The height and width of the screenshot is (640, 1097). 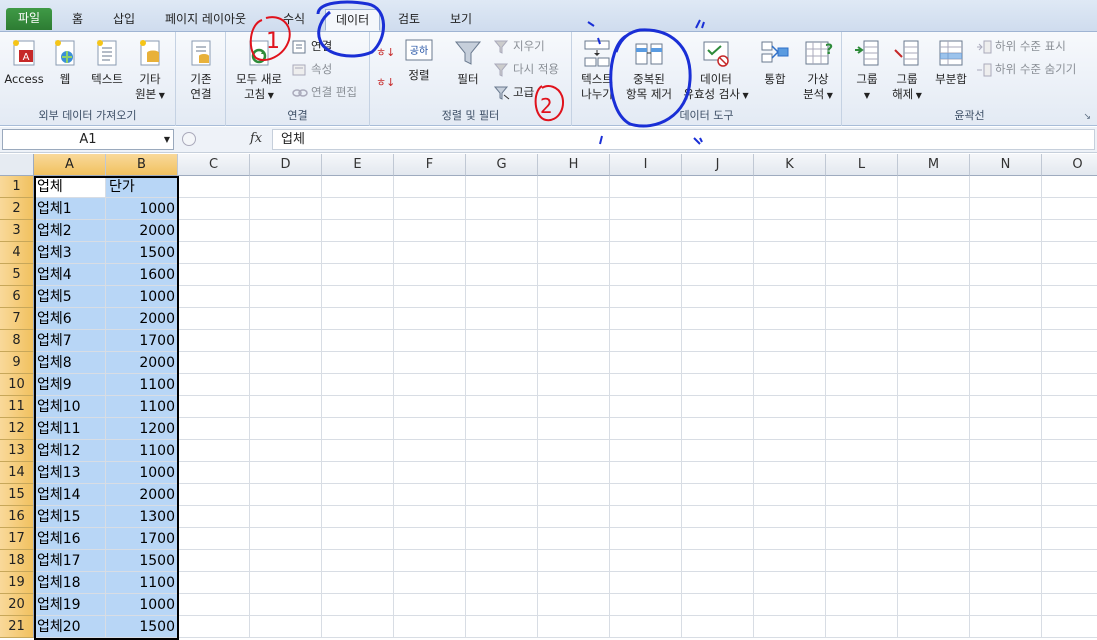 What do you see at coordinates (286, 165) in the screenshot?
I see `column-header-d: D` at bounding box center [286, 165].